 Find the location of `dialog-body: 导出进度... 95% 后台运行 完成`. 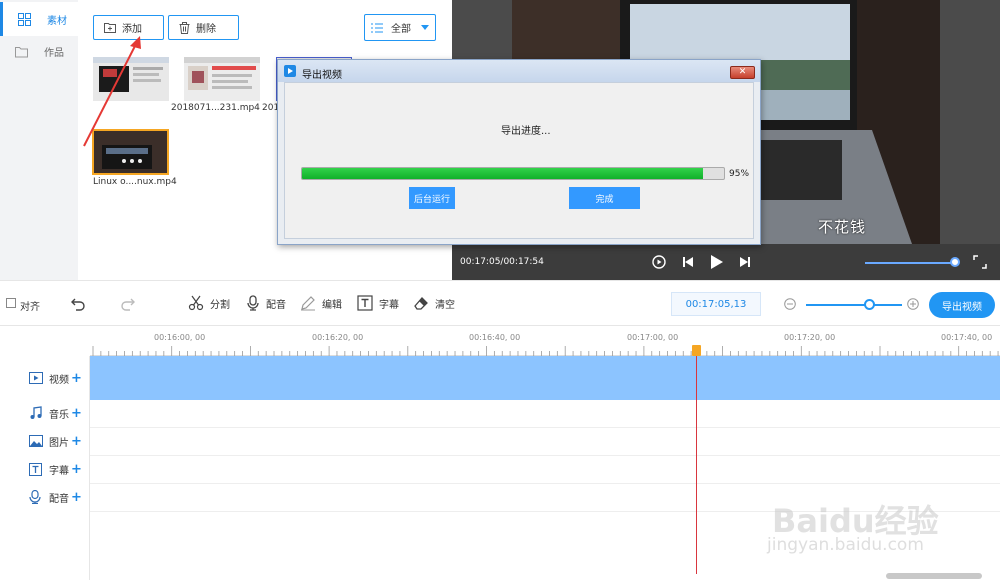

dialog-body: 导出进度... 95% 后台运行 完成 is located at coordinates (519, 160).